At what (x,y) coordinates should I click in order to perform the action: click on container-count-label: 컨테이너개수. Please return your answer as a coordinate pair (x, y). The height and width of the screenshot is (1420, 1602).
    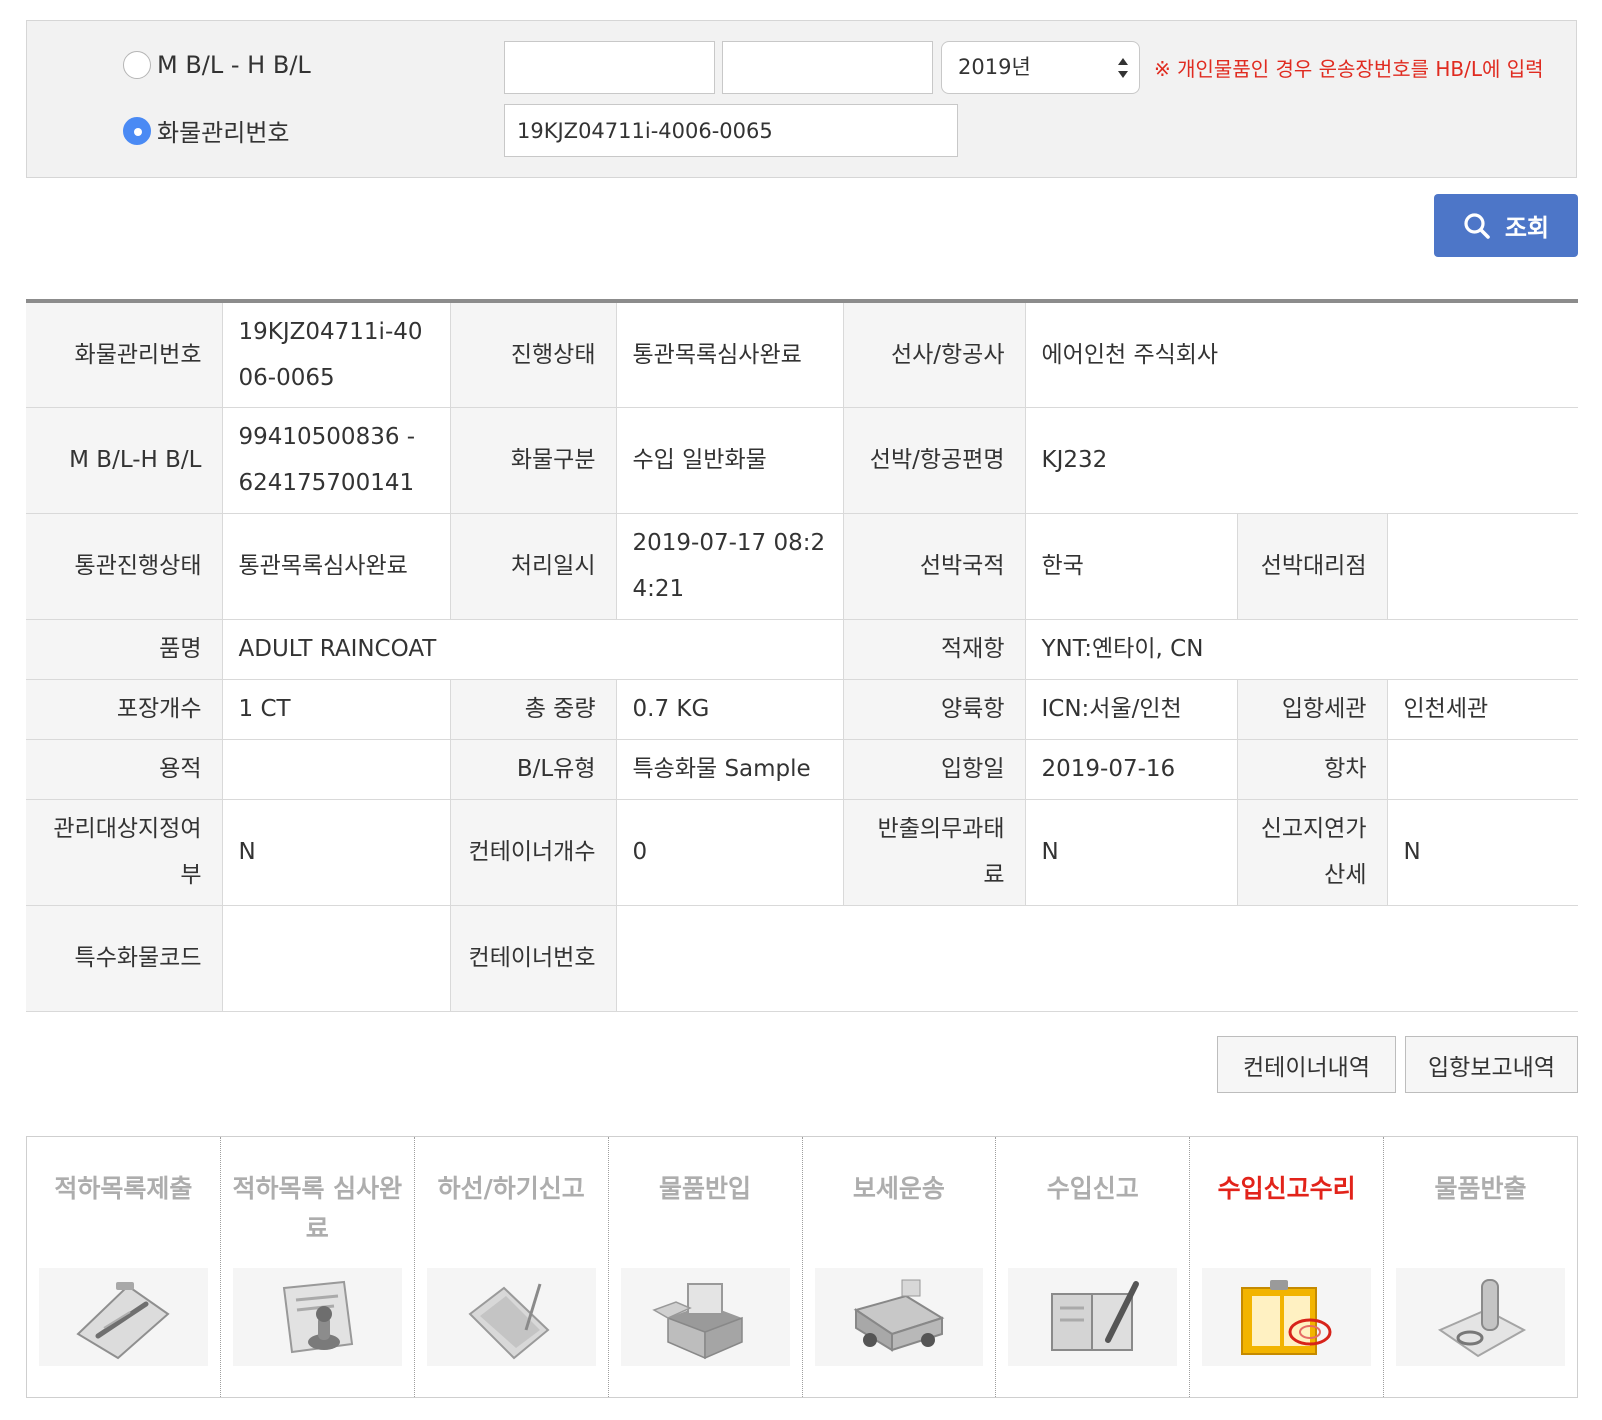
    Looking at the image, I should click on (533, 852).